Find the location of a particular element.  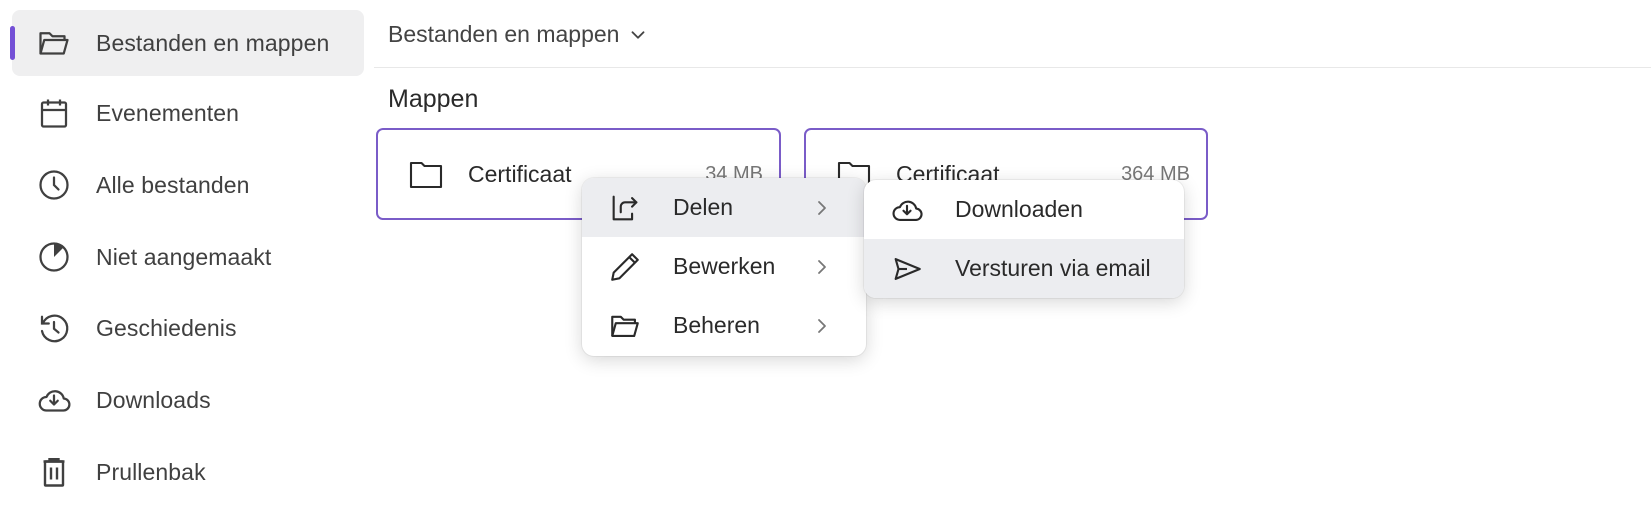

menu-item-bewerken: Bewerken is located at coordinates (724, 266).